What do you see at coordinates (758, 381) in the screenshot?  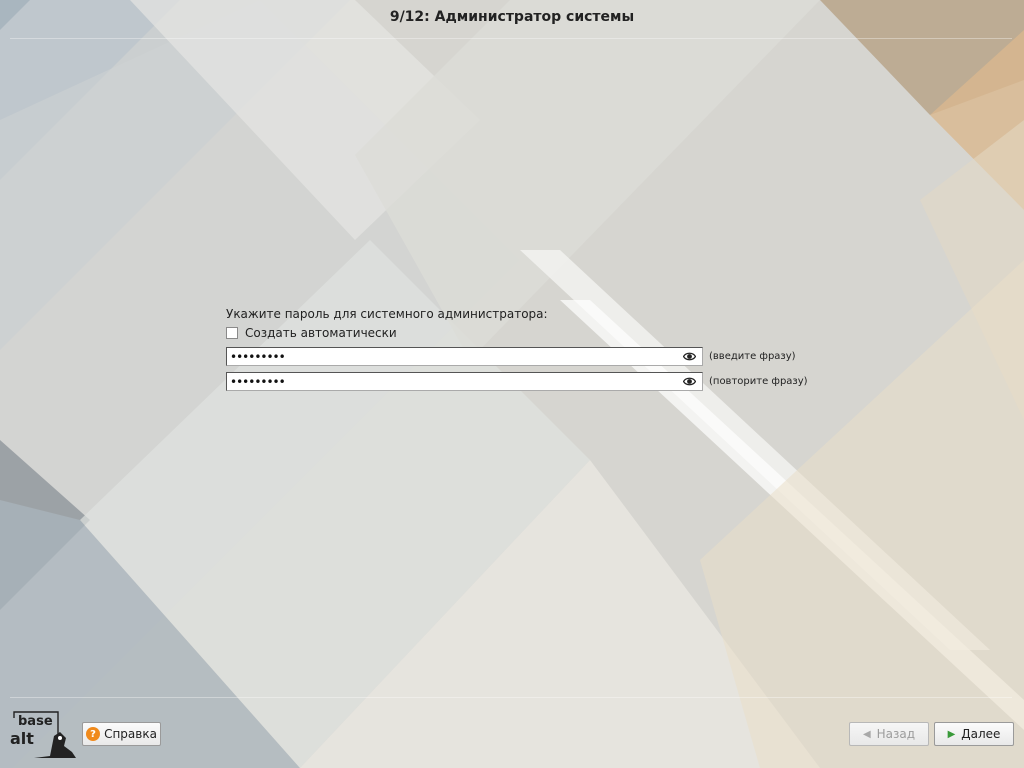 I see `confirm-password-hint: (повторите фразу)` at bounding box center [758, 381].